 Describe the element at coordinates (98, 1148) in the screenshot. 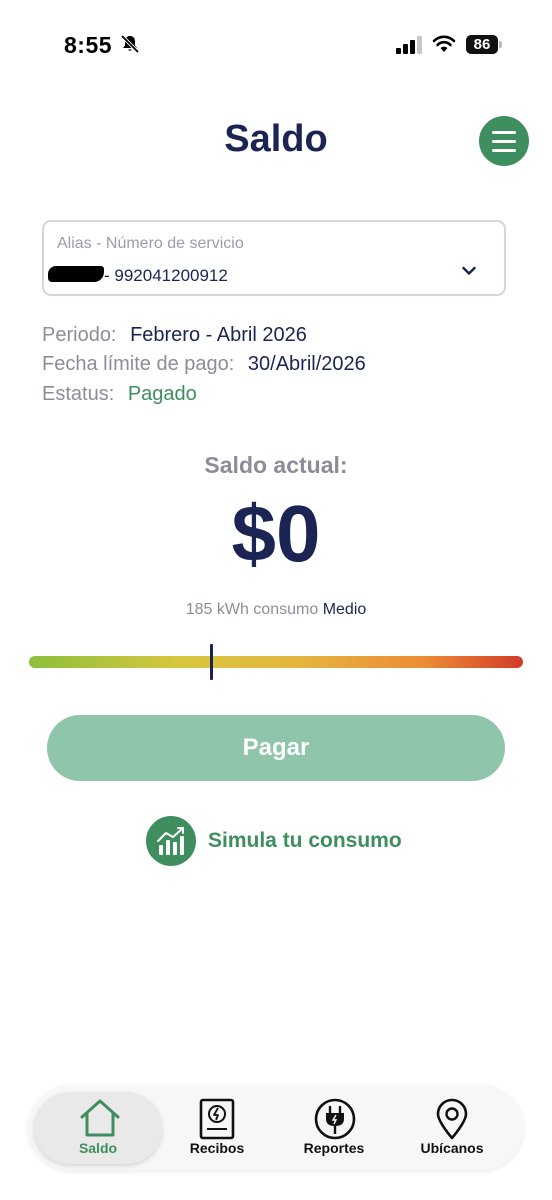

I see `nav-label-saldo: Saldo` at that location.